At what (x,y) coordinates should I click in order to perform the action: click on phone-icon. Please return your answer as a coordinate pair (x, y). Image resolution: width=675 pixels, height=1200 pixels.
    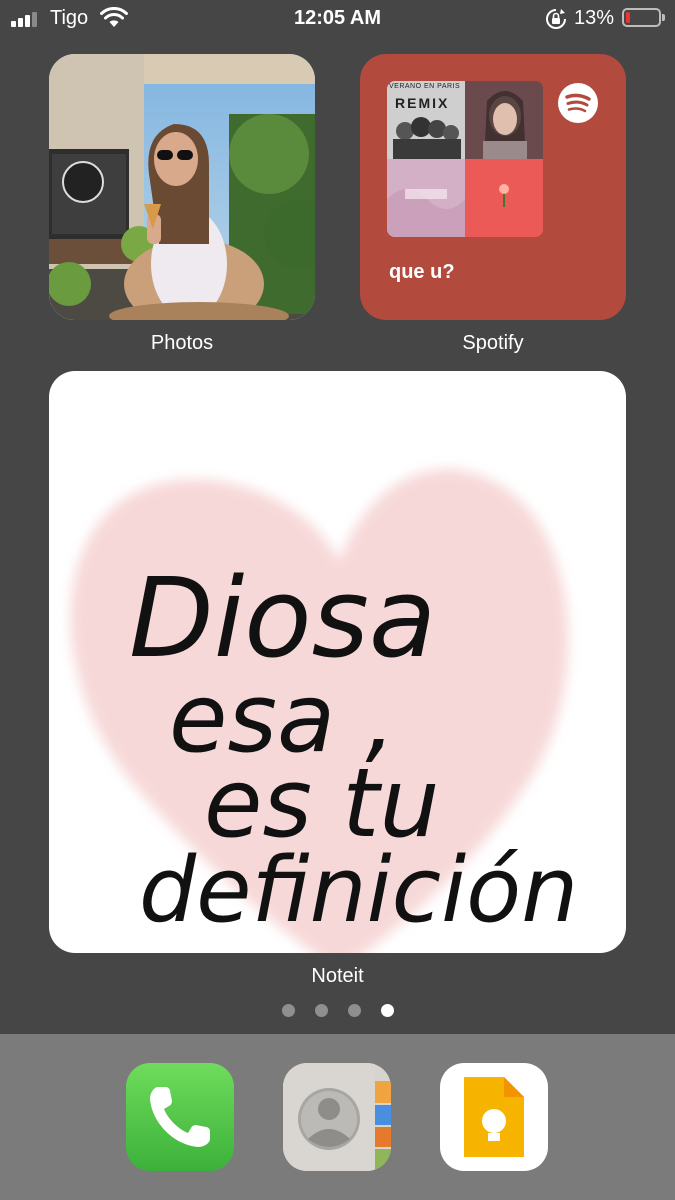
    Looking at the image, I should click on (180, 1117).